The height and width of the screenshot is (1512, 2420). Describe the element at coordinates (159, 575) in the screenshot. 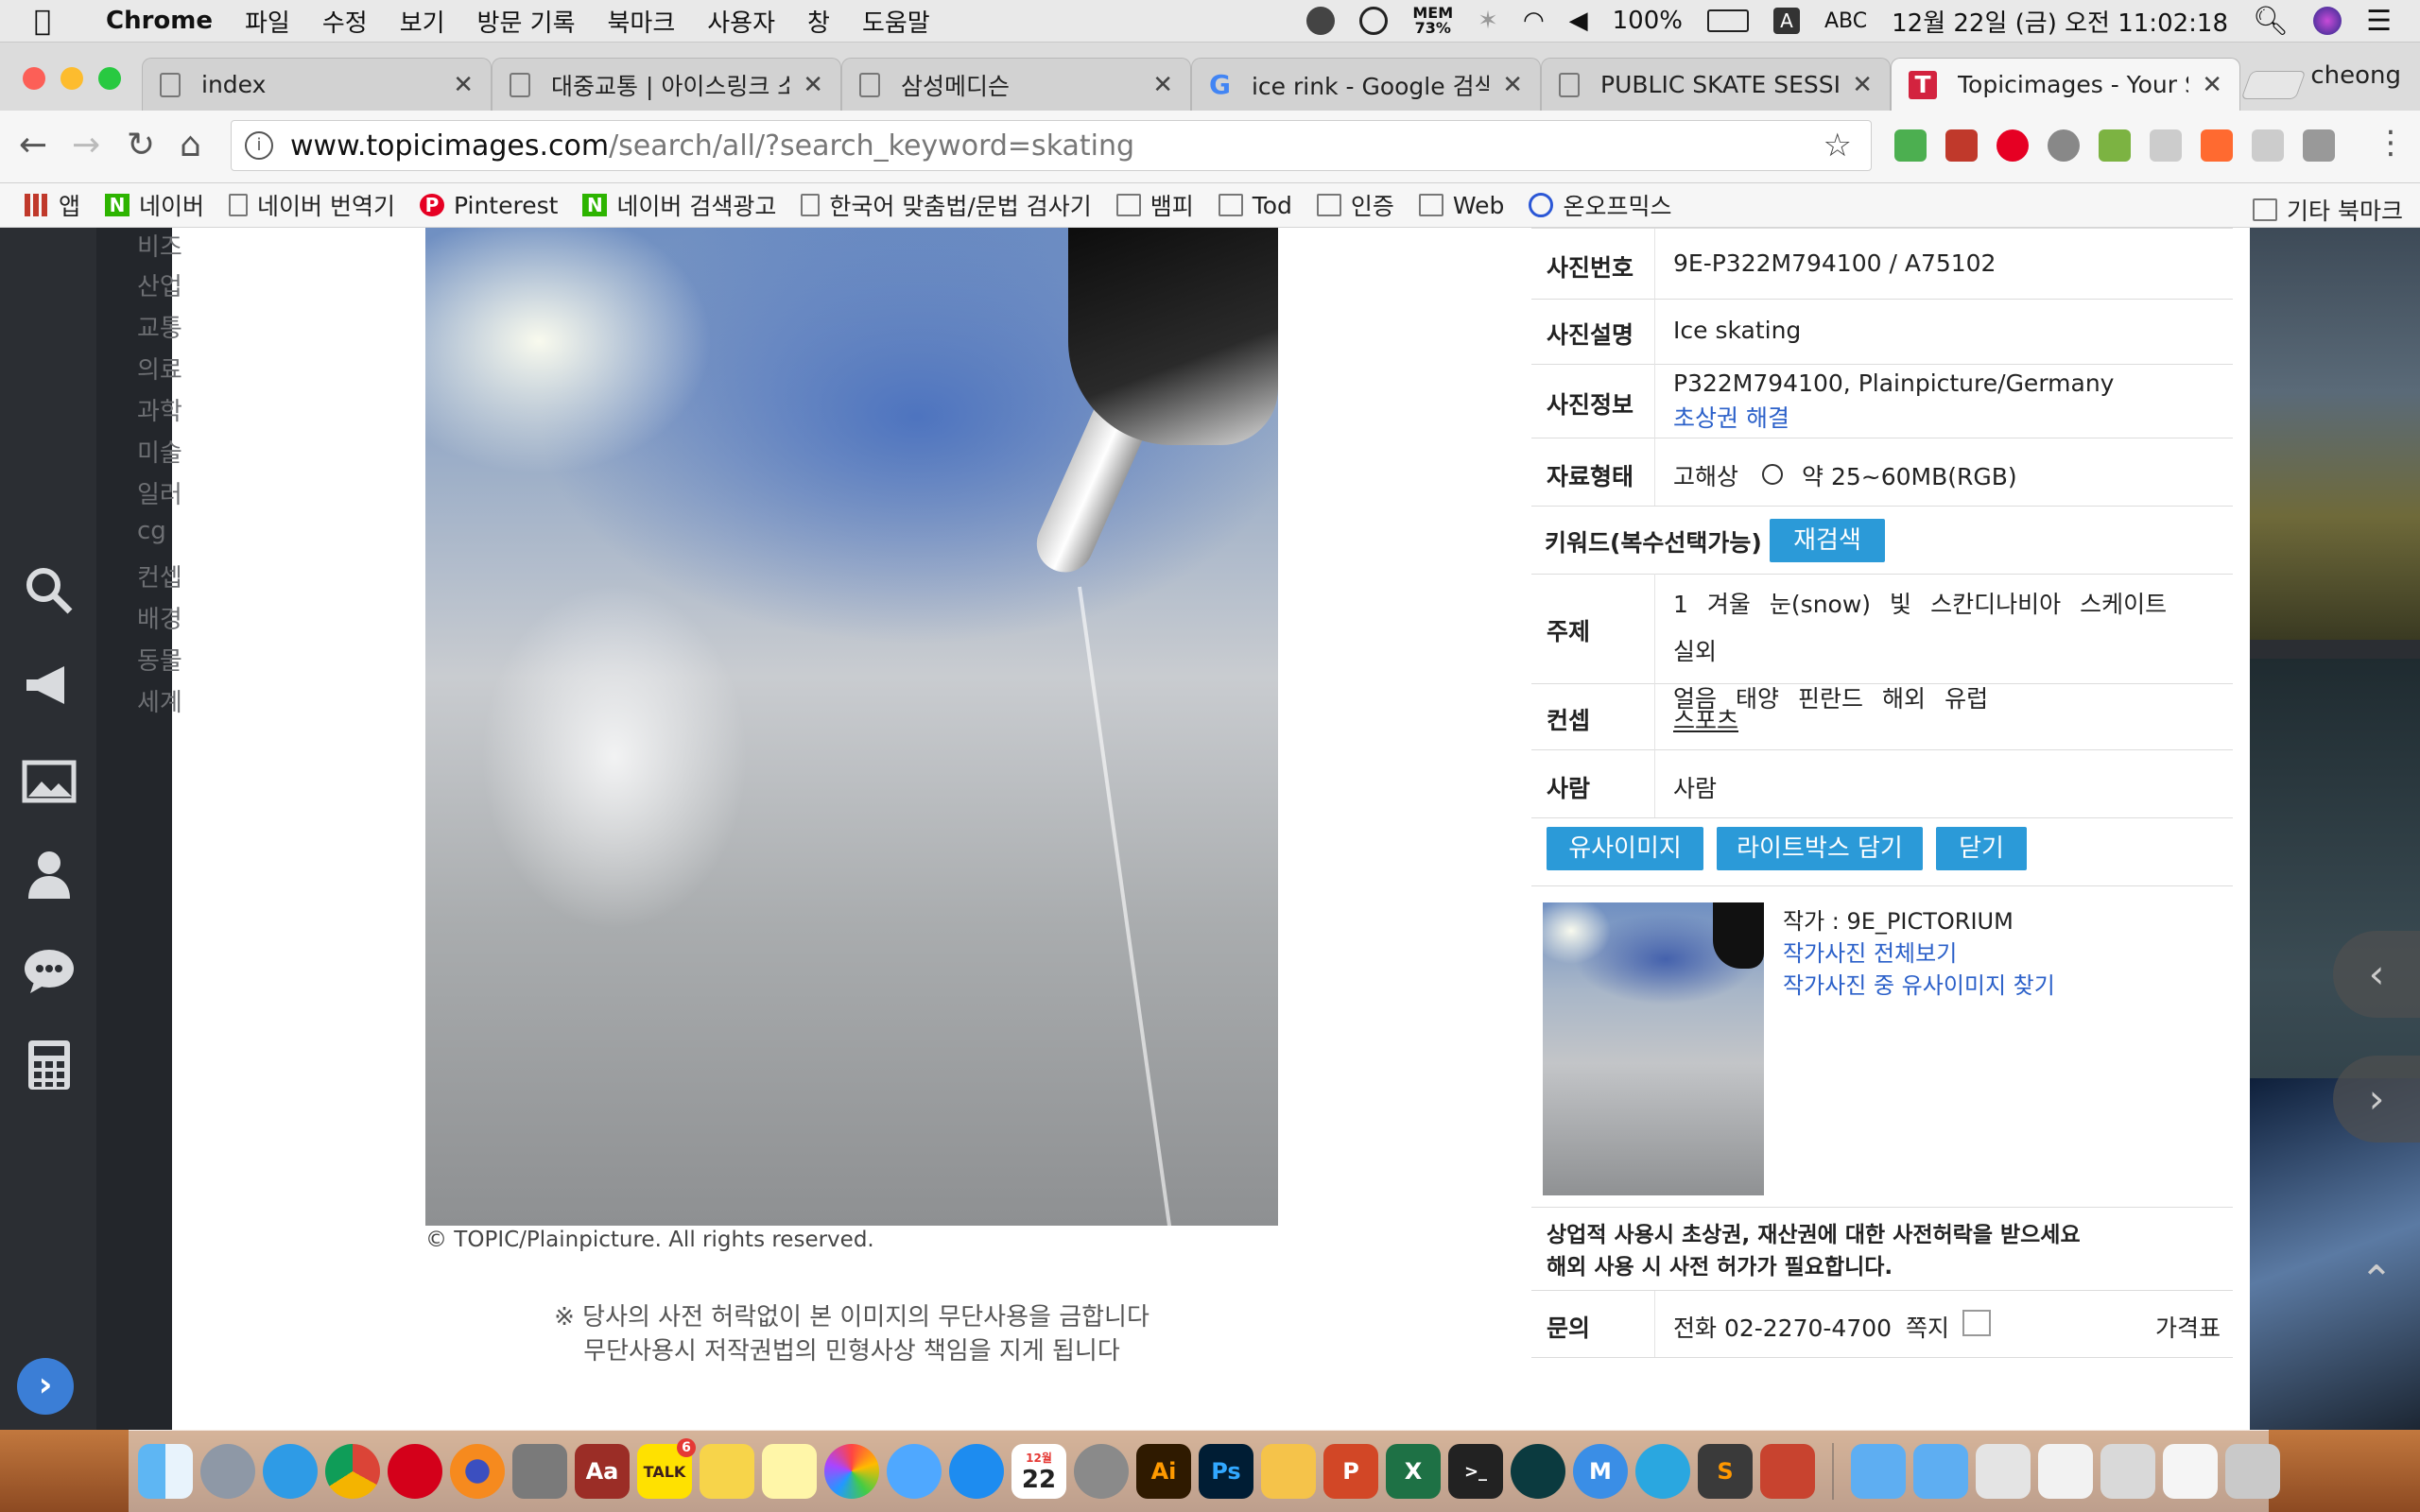

I see `category-item: 컨셉` at that location.